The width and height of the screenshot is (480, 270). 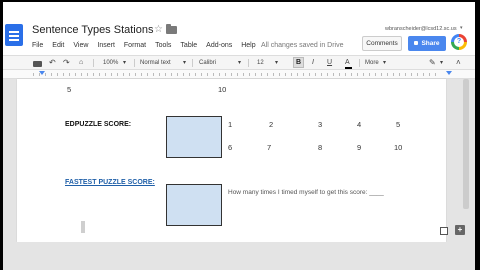 What do you see at coordinates (359, 124) in the screenshot?
I see `score-number: 4` at bounding box center [359, 124].